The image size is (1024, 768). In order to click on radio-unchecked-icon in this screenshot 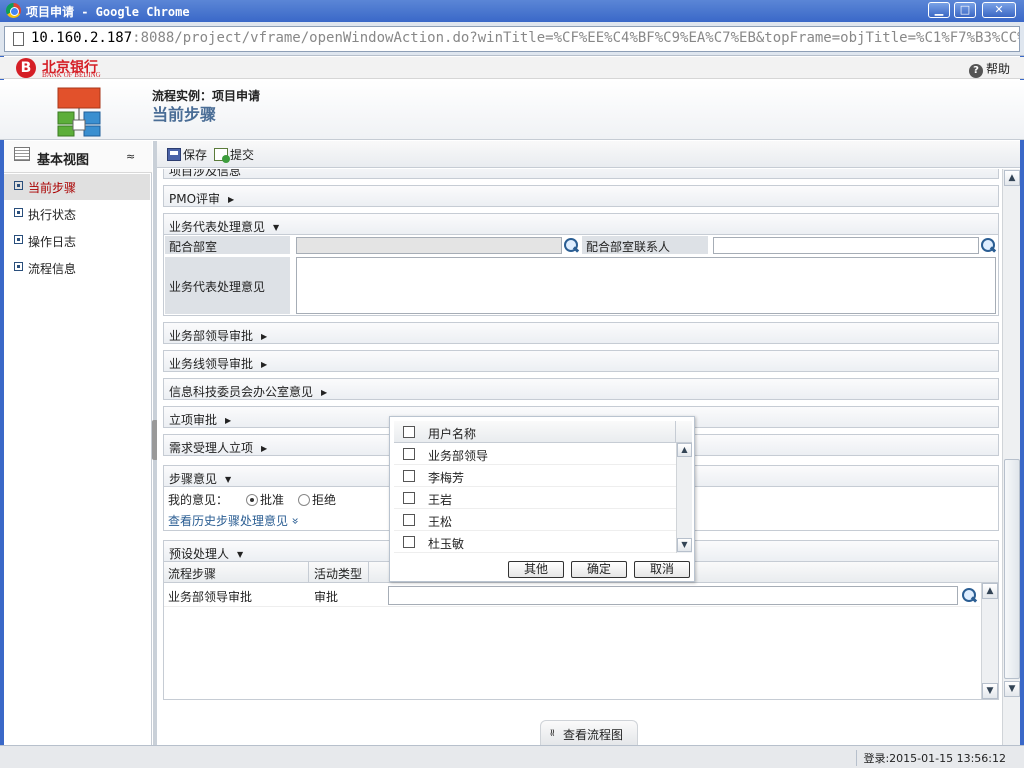, I will do `click(304, 500)`.